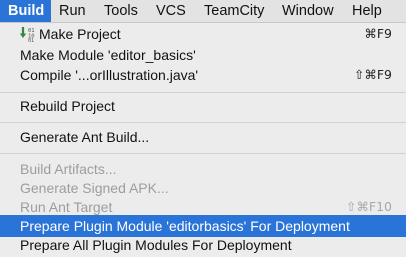 Image resolution: width=406 pixels, height=257 pixels. What do you see at coordinates (67, 106) in the screenshot?
I see `rebuild-label: Rebuild Project` at bounding box center [67, 106].